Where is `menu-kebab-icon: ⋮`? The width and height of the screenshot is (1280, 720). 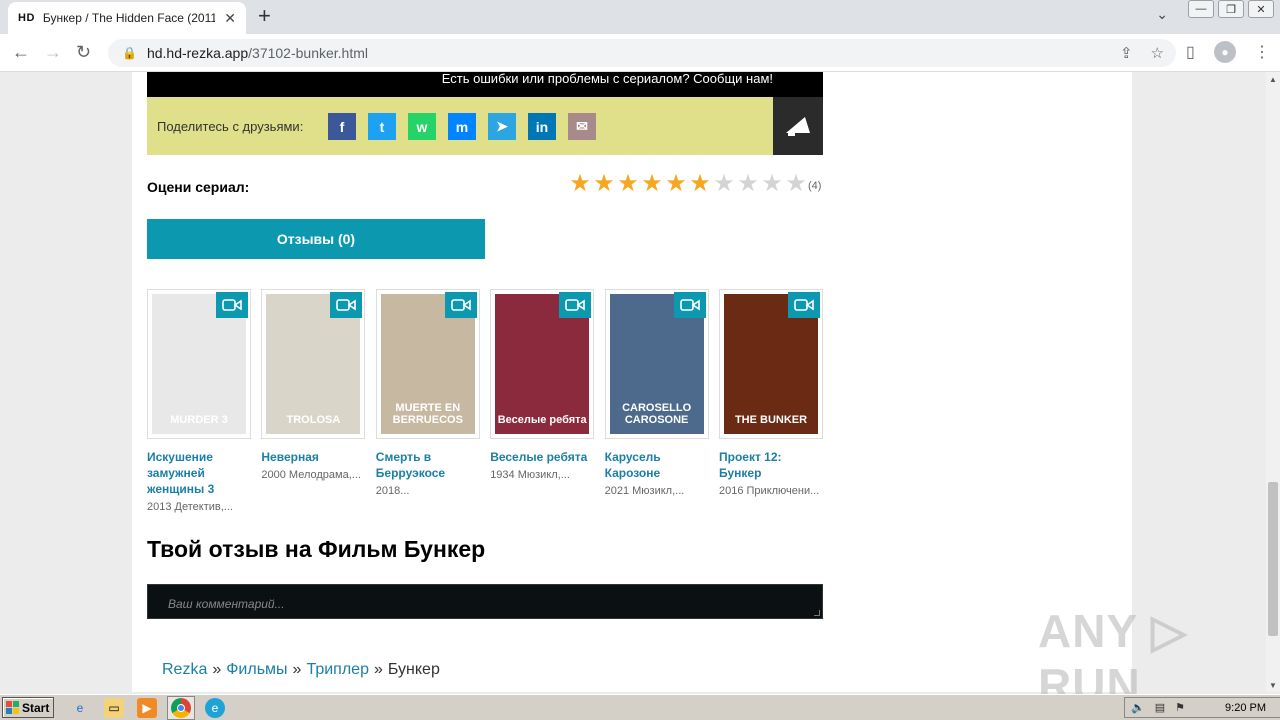 menu-kebab-icon: ⋮ is located at coordinates (1262, 52).